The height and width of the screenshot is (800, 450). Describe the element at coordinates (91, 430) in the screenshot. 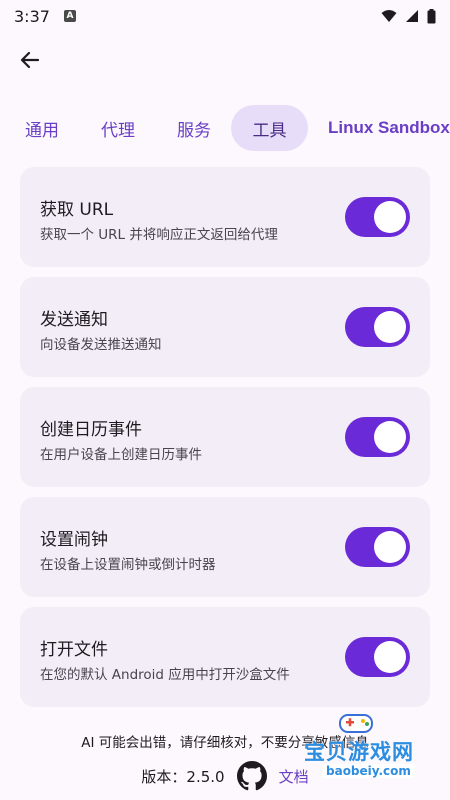

I see `tool-title: 创建日历事件` at that location.